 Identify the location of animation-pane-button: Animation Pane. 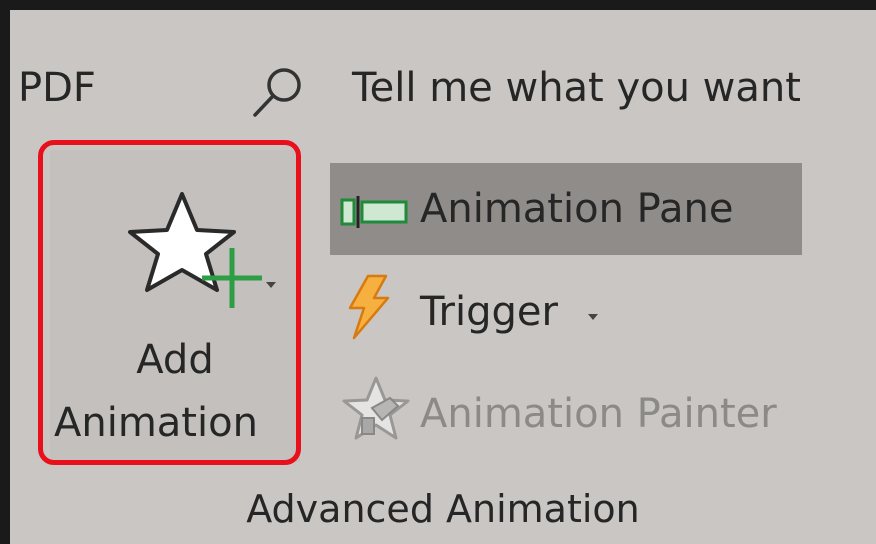
(566, 209).